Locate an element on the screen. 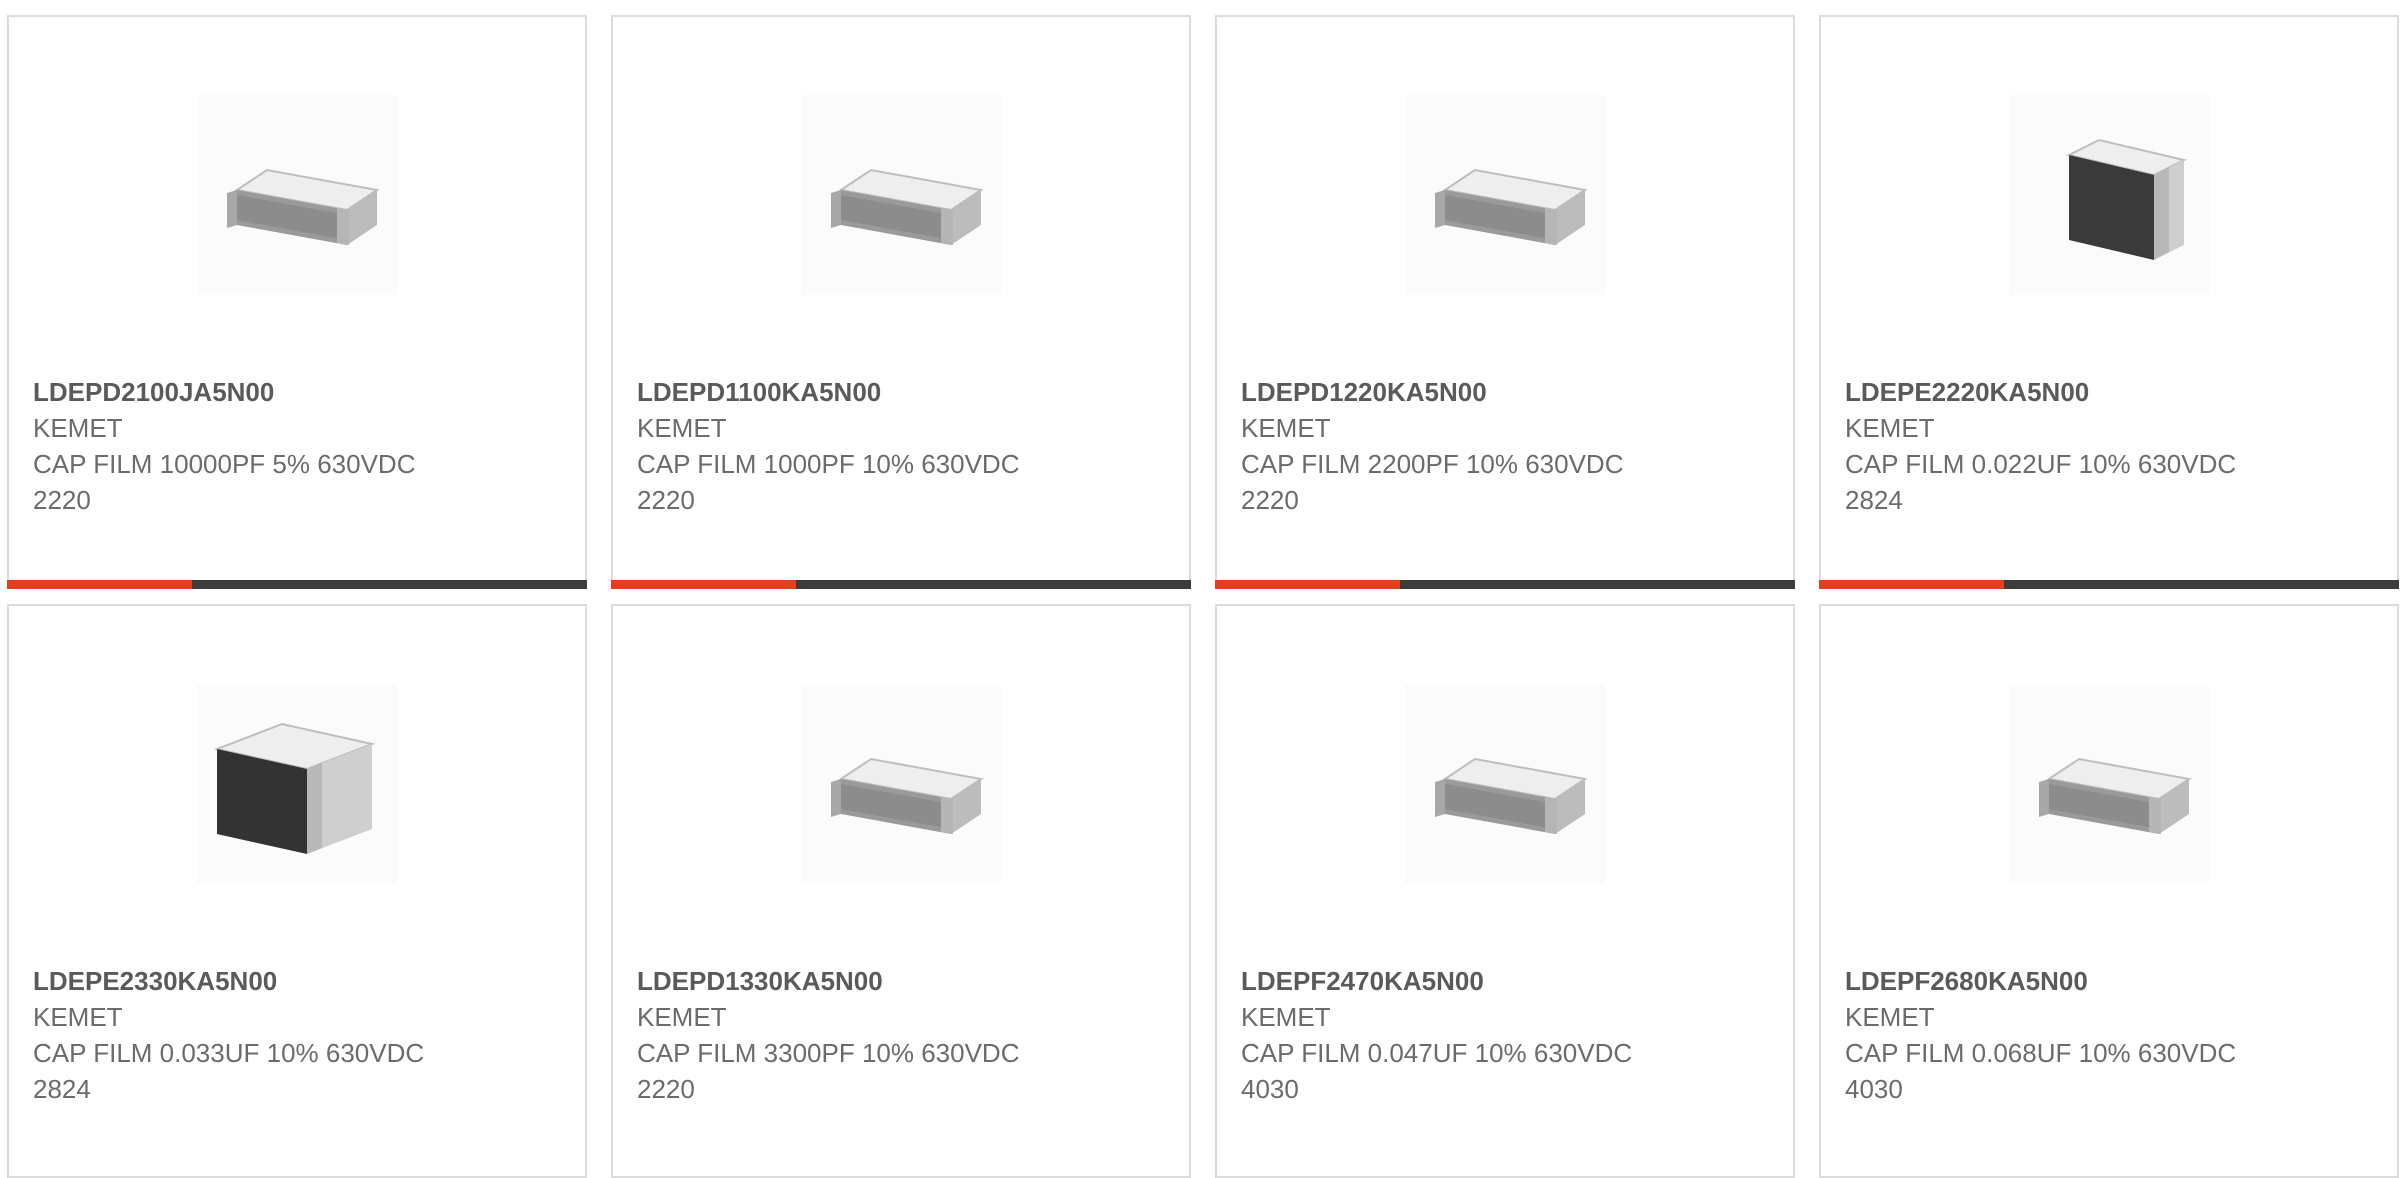 This screenshot has width=2400, height=1178. part-number: LDEPD1100KA5N00 is located at coordinates (857, 392).